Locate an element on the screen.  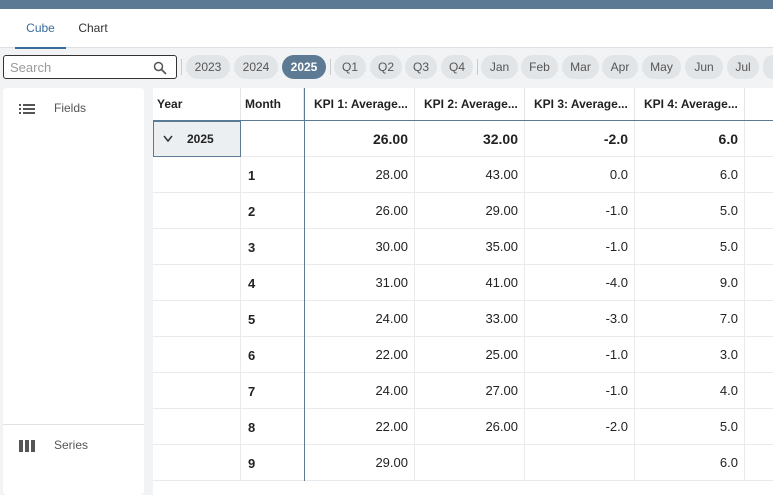
chip-year-2025: 2025 is located at coordinates (304, 67).